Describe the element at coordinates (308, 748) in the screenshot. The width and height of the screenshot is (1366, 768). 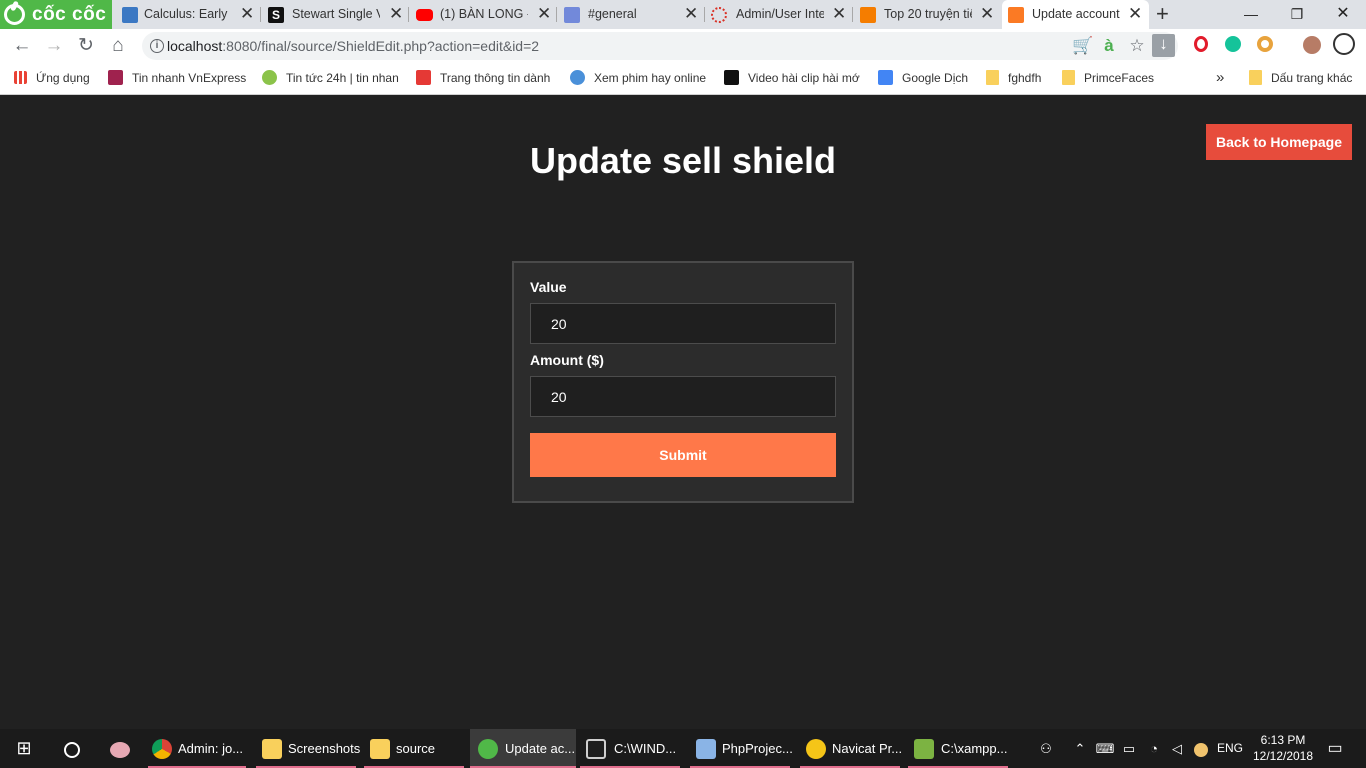
I see `taskbar-item-screenshots: Screenshots` at that location.